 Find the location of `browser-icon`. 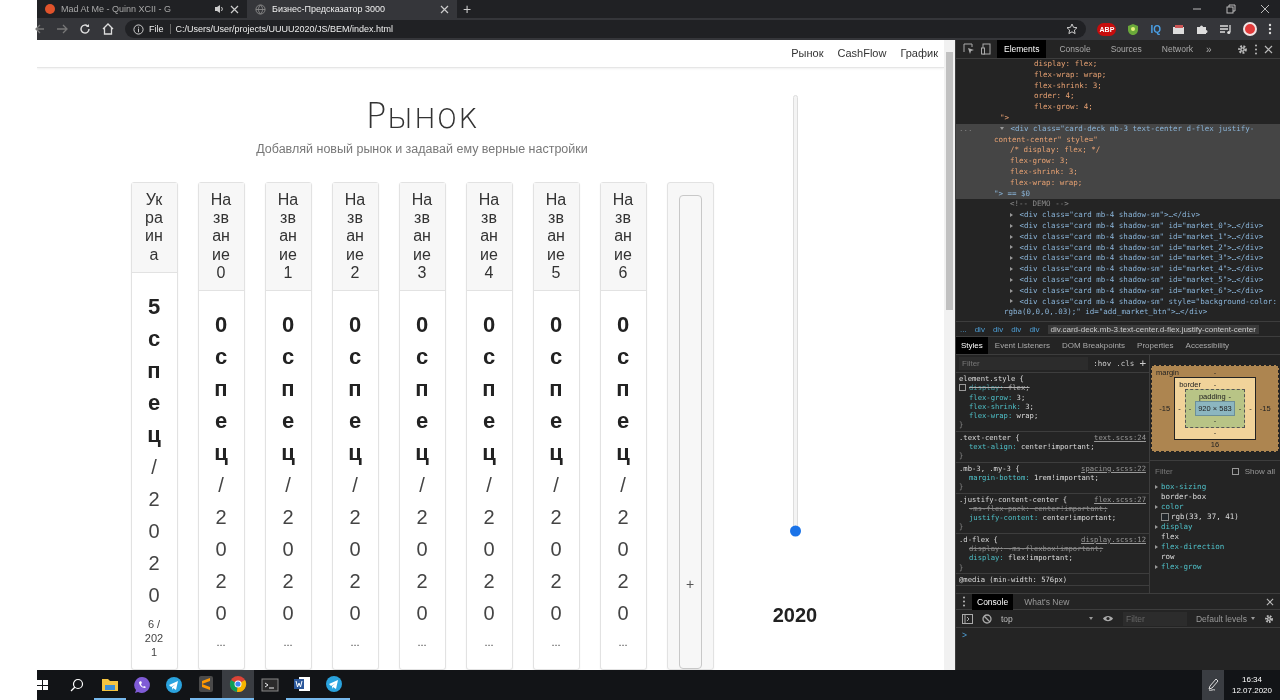

browser-icon is located at coordinates (238, 684).